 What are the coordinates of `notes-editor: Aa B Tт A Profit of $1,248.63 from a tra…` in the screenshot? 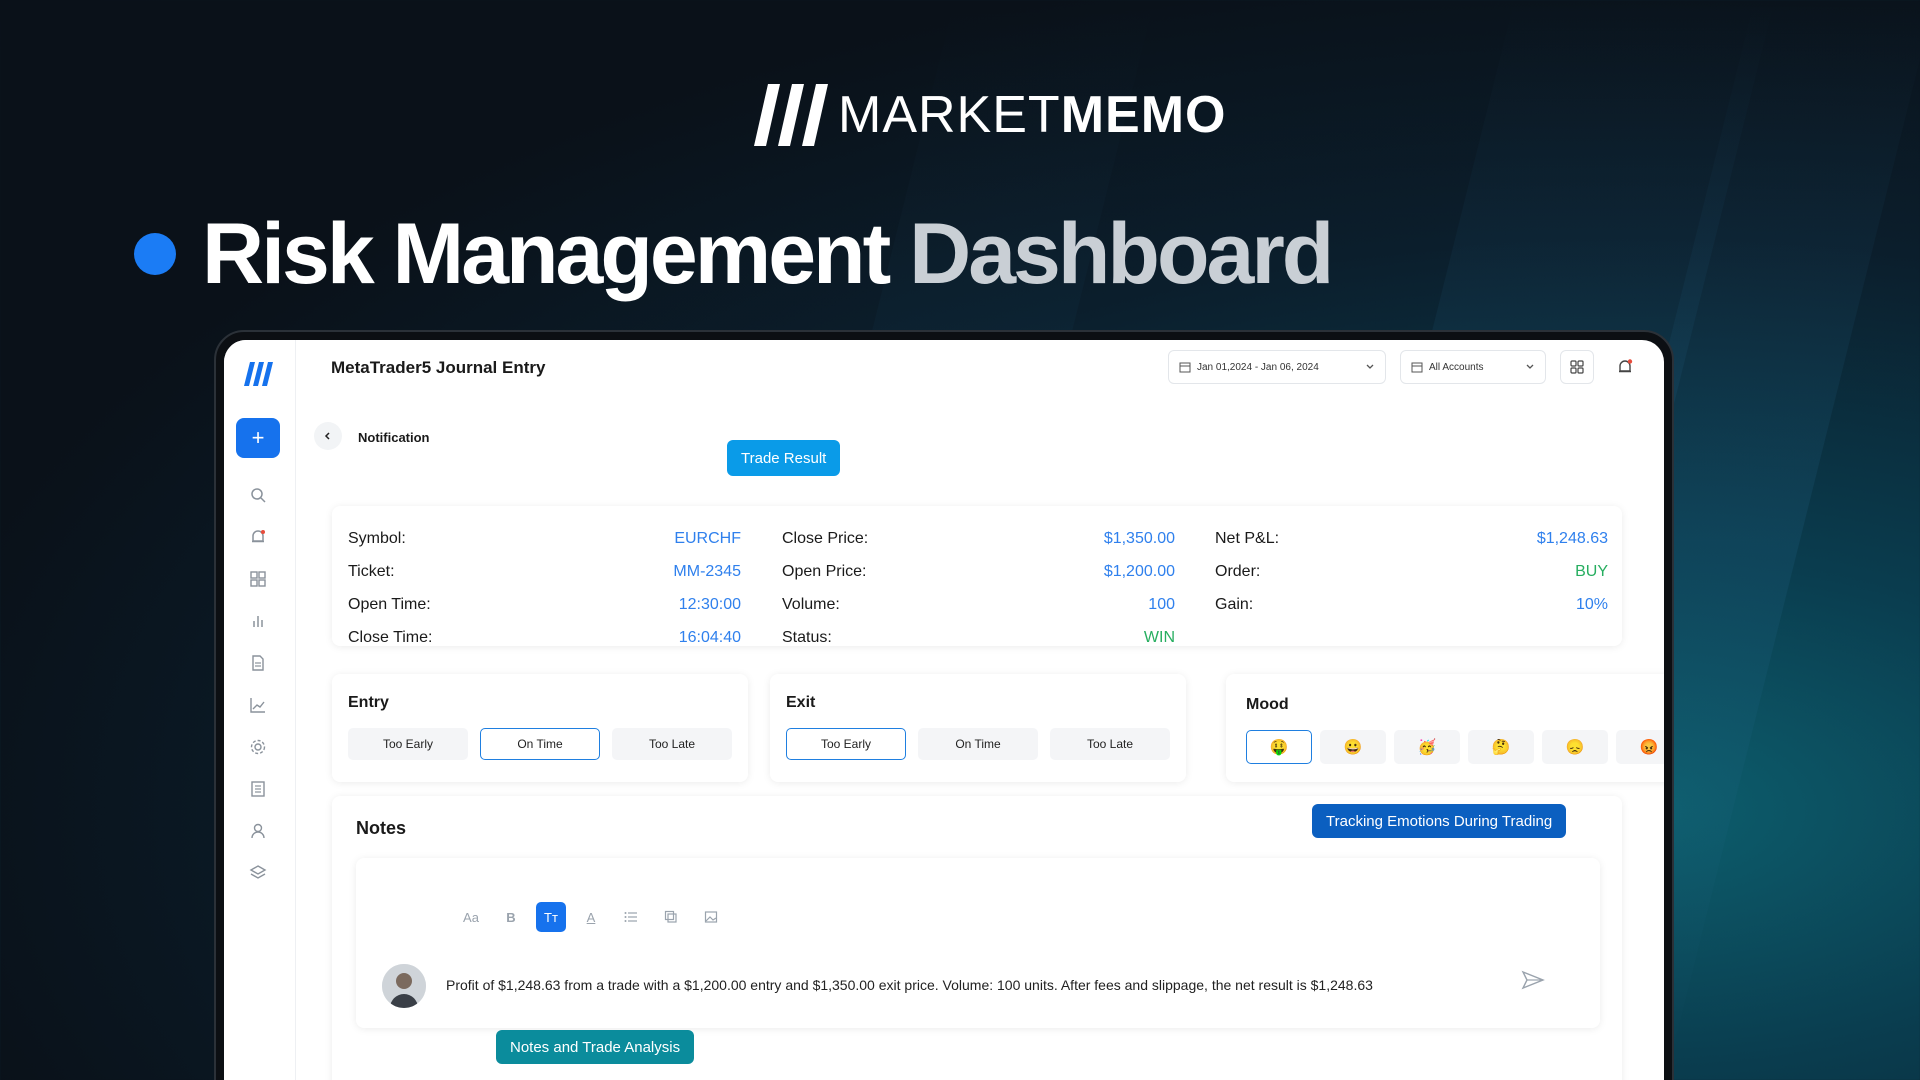 It's located at (978, 943).